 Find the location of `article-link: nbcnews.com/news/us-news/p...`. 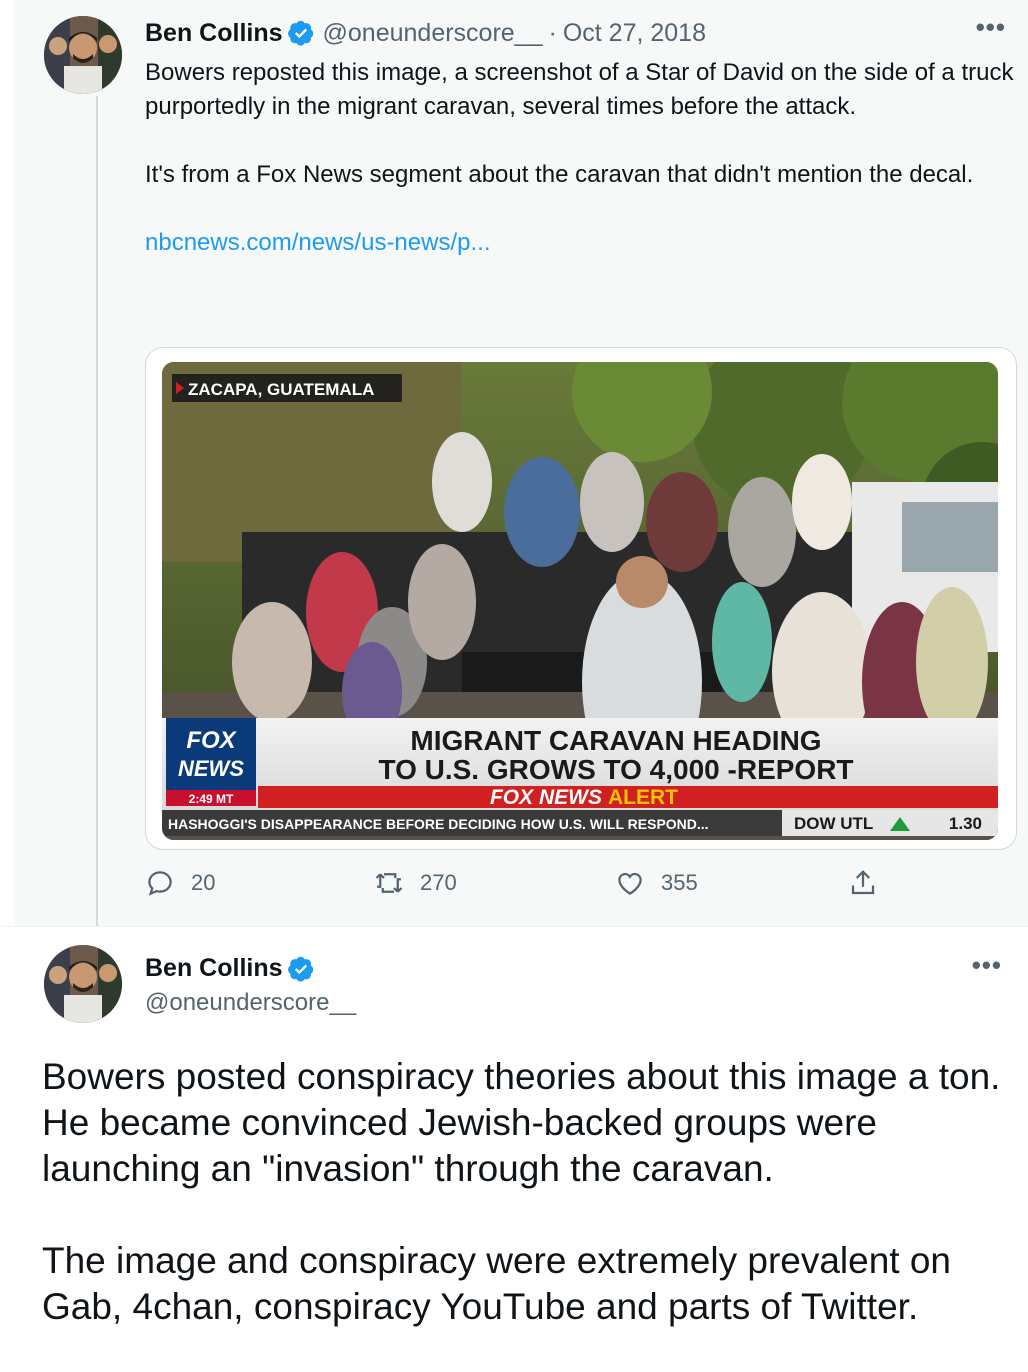

article-link: nbcnews.com/news/us-news/p... is located at coordinates (317, 242).